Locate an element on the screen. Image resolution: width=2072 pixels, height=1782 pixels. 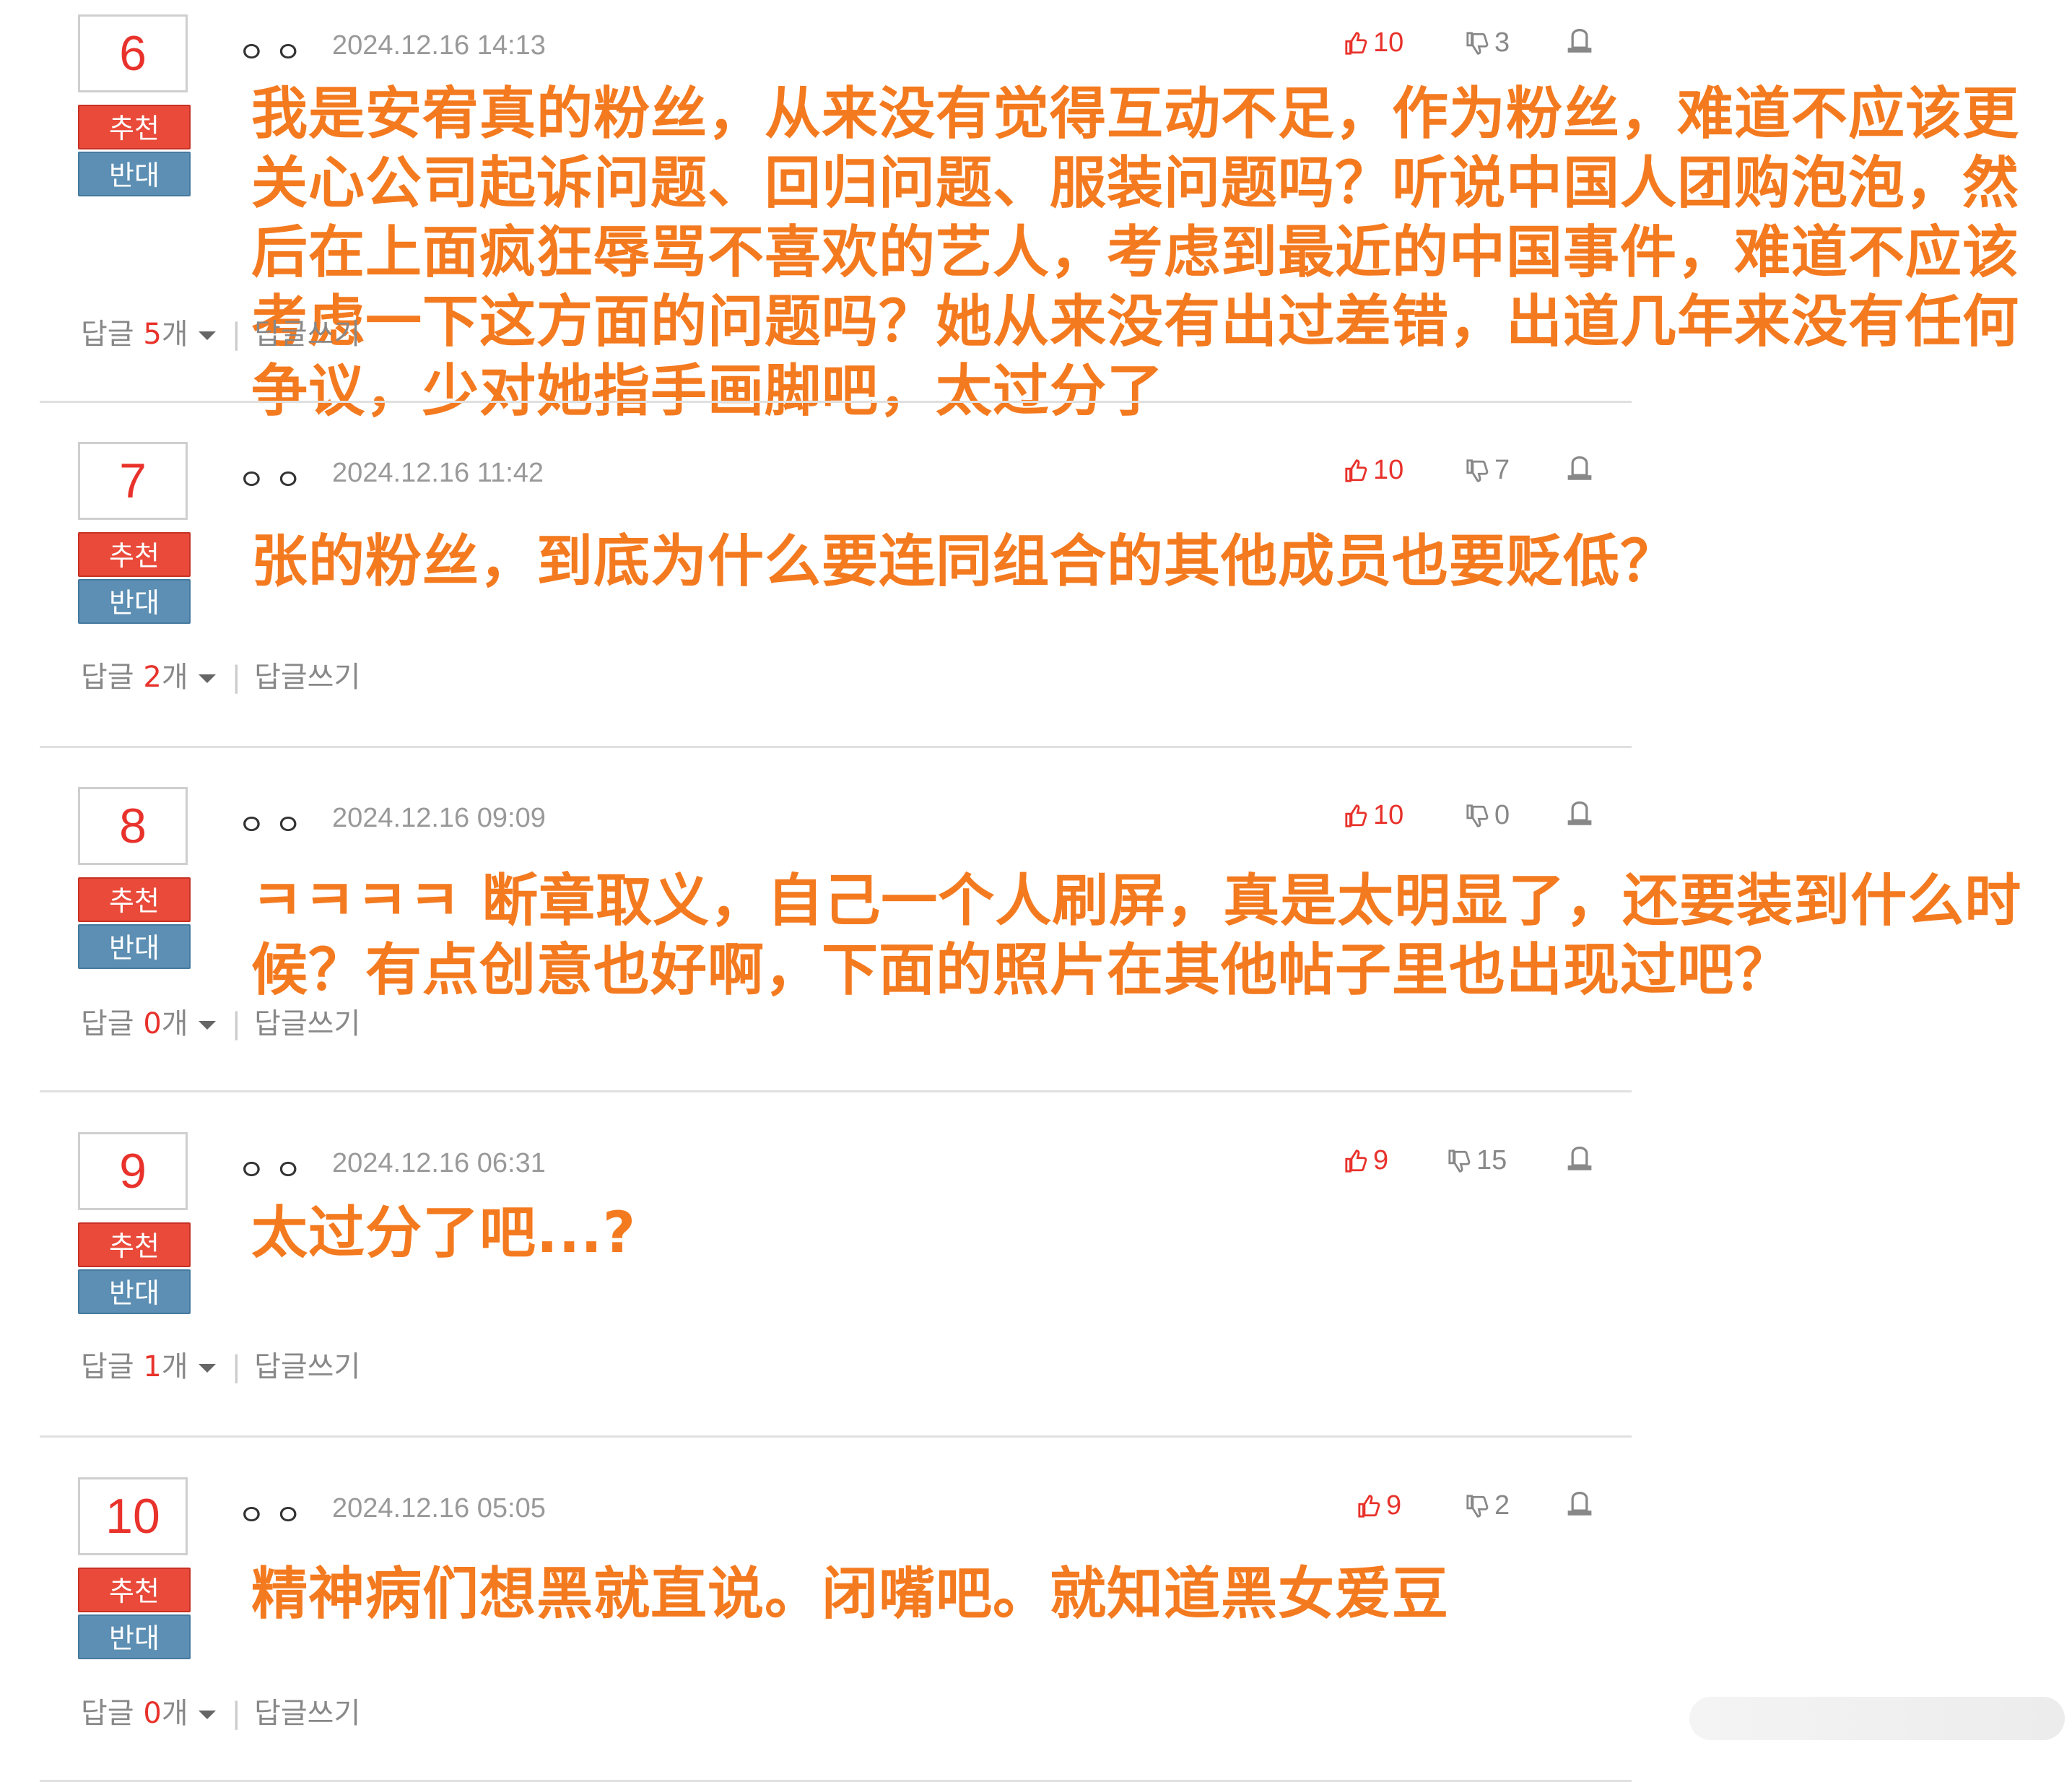
reply-toggle: 답글 1개 is located at coordinates (148, 1366).